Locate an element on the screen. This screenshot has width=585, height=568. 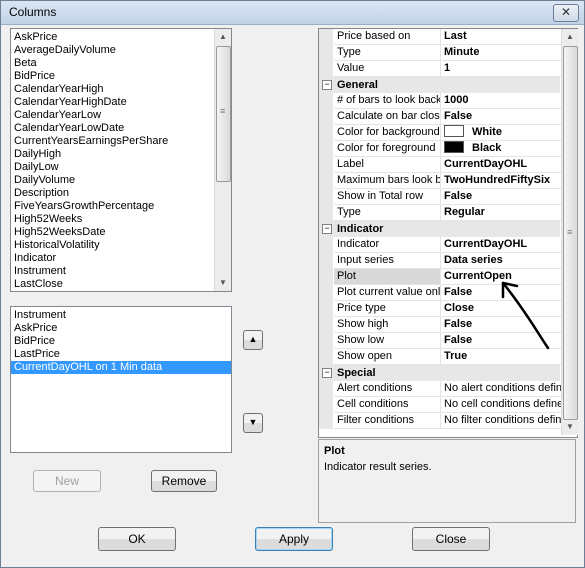
selected-column-item: BidPrice is located at coordinates (121, 341).